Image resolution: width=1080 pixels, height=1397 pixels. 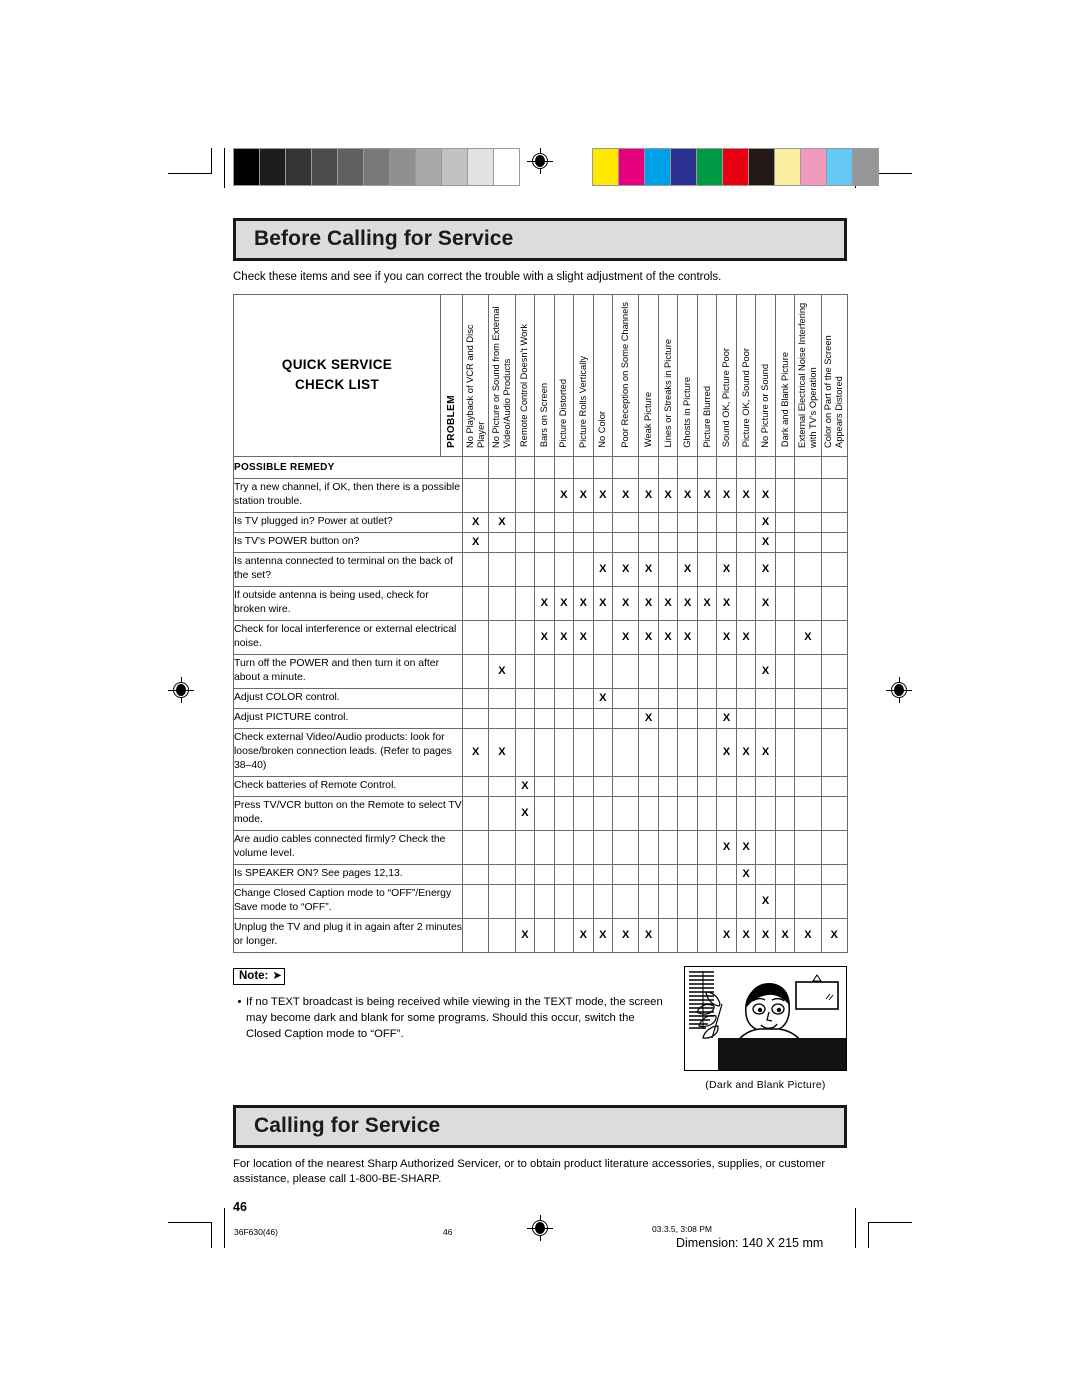 I want to click on grayscale-calibration-strip, so click(x=376, y=167).